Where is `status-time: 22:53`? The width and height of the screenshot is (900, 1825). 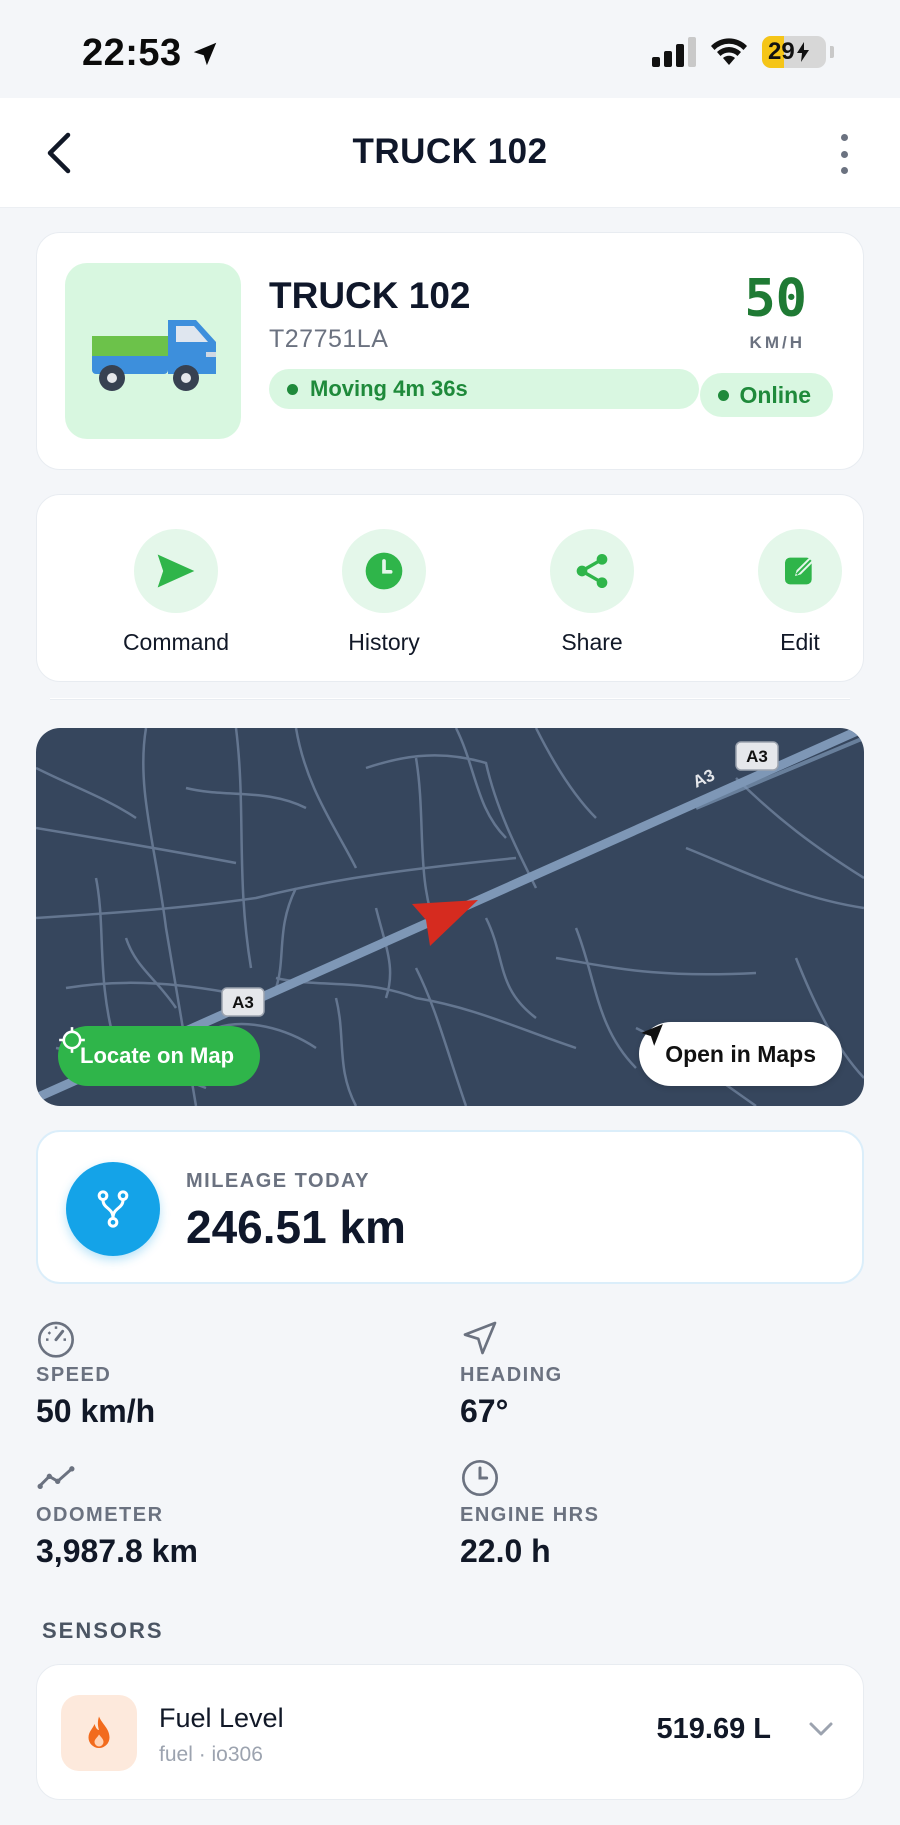
status-time: 22:53 is located at coordinates (151, 53).